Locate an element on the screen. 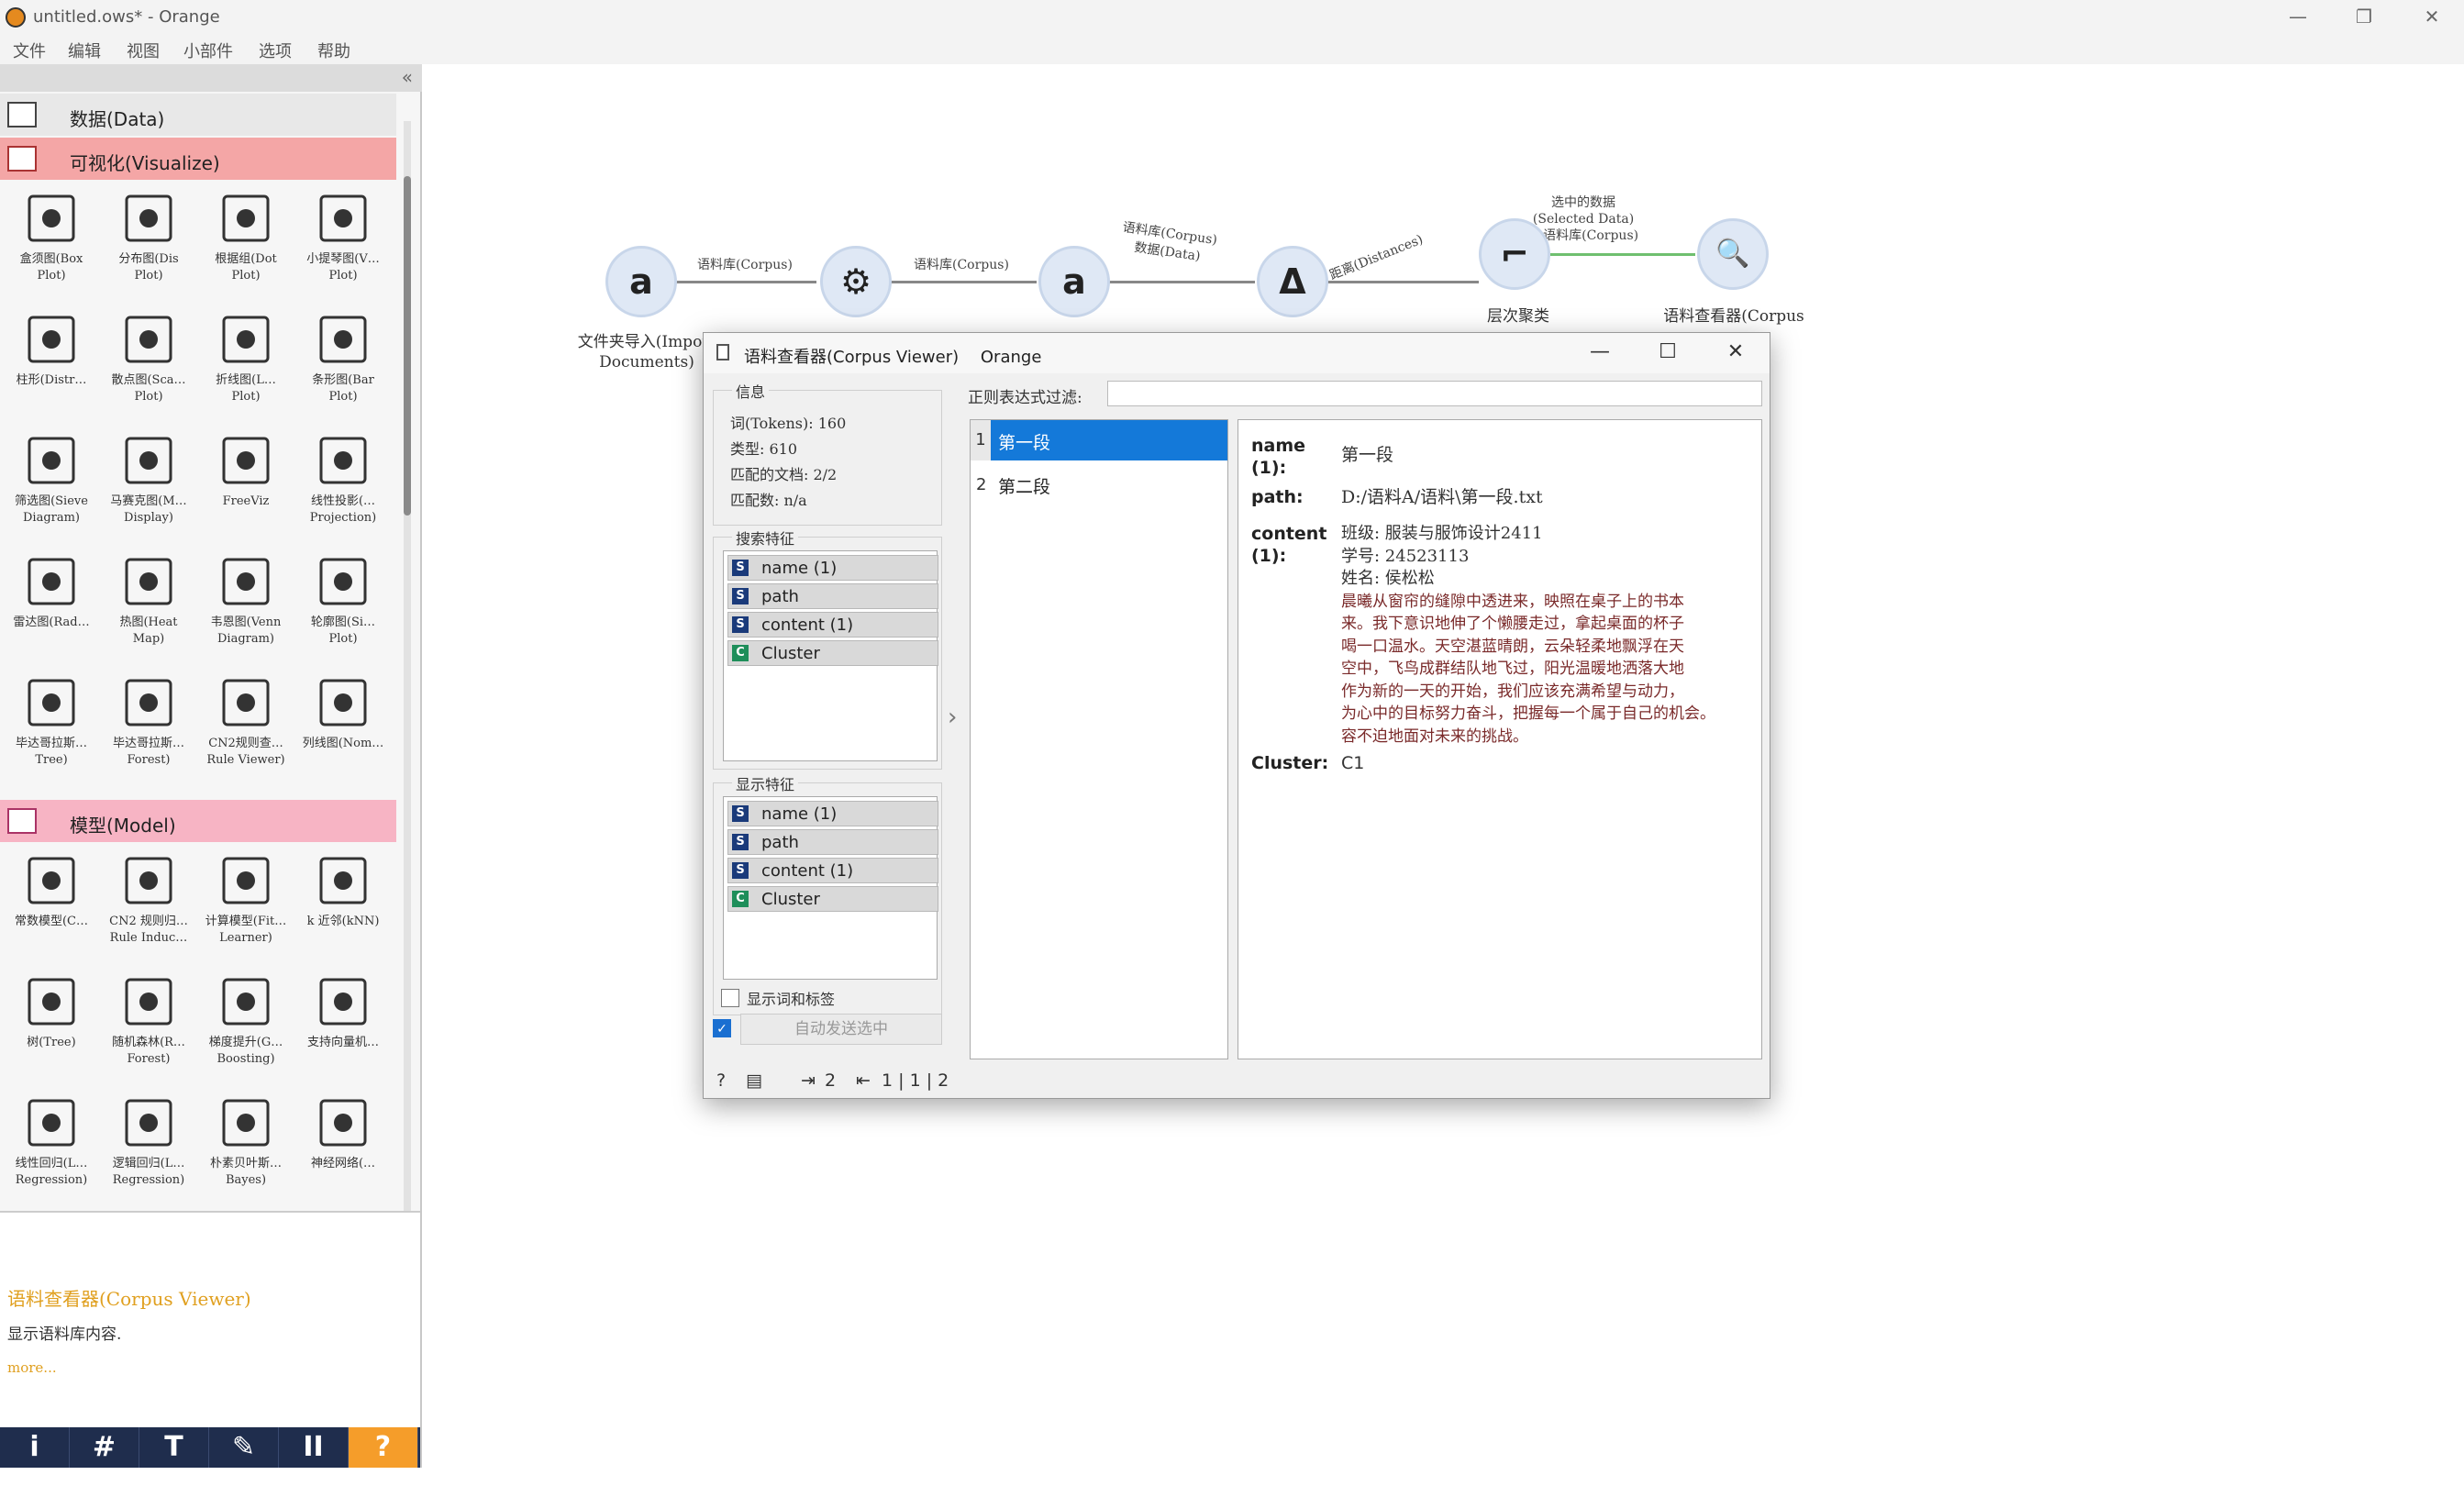 The width and height of the screenshot is (2464, 1486). widget-mosaic: 马赛克图(M… Display) is located at coordinates (148, 486).